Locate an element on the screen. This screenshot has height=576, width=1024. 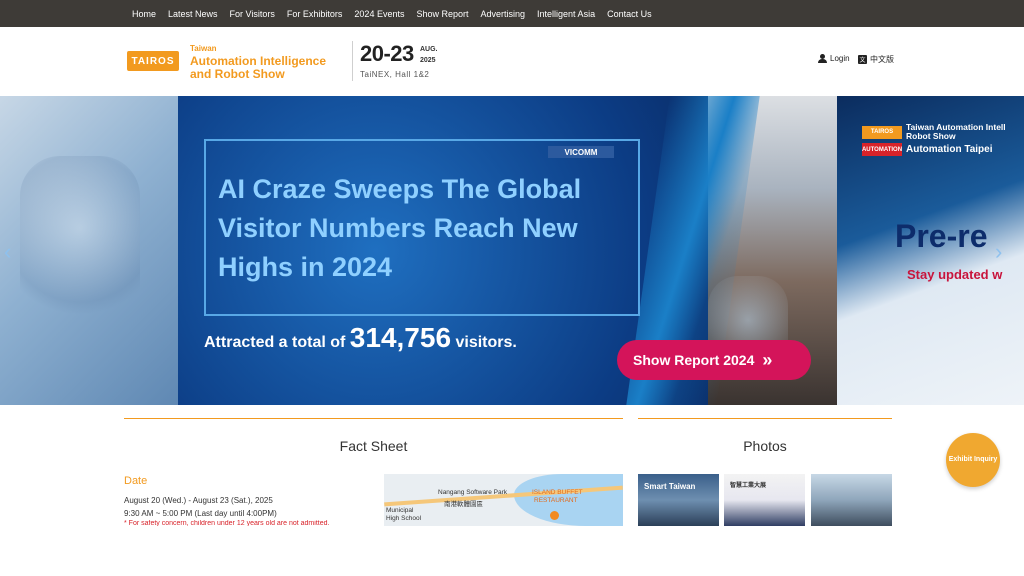
stay-updated-text: Stay updated w is located at coordinates (955, 274).